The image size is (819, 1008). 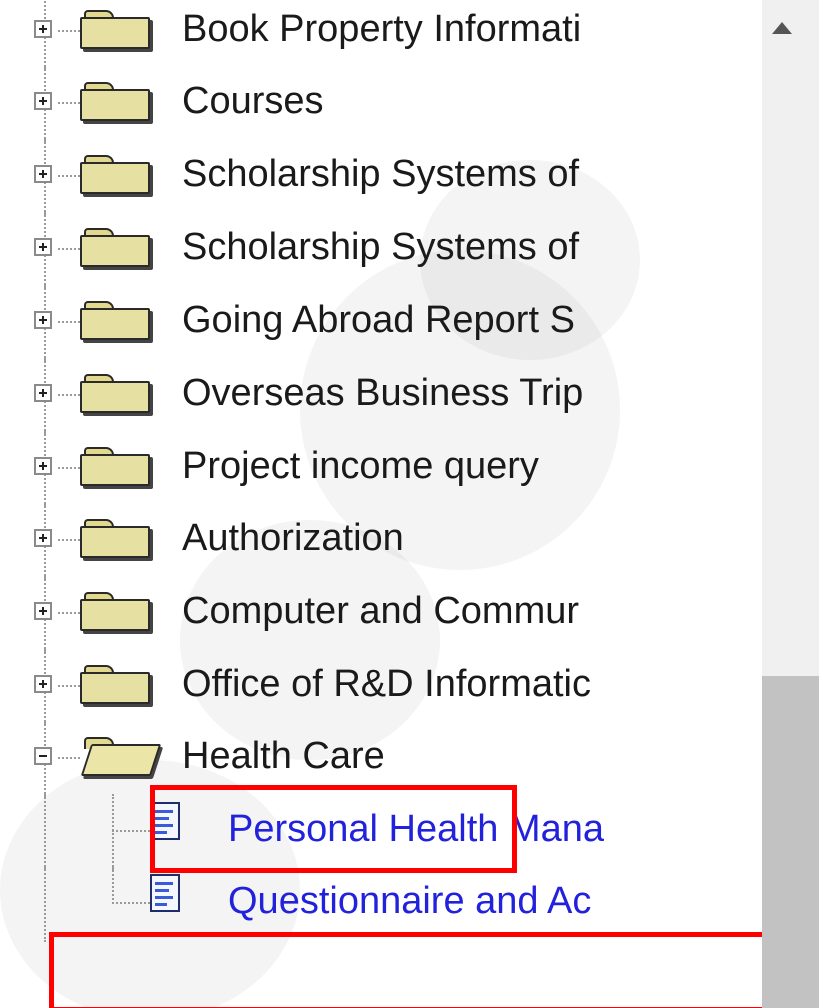 What do you see at coordinates (790, 842) in the screenshot?
I see `scrollbar-thumb` at bounding box center [790, 842].